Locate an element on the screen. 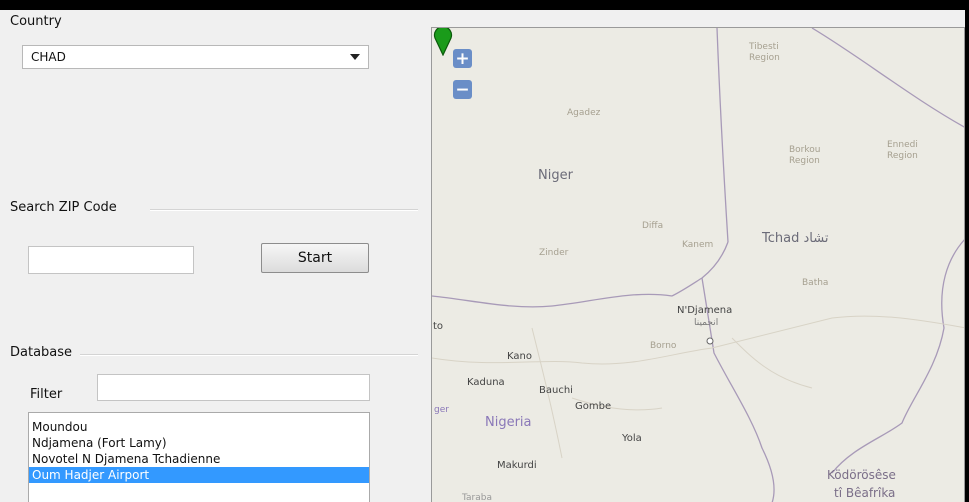  chevron-down-icon is located at coordinates (355, 57).